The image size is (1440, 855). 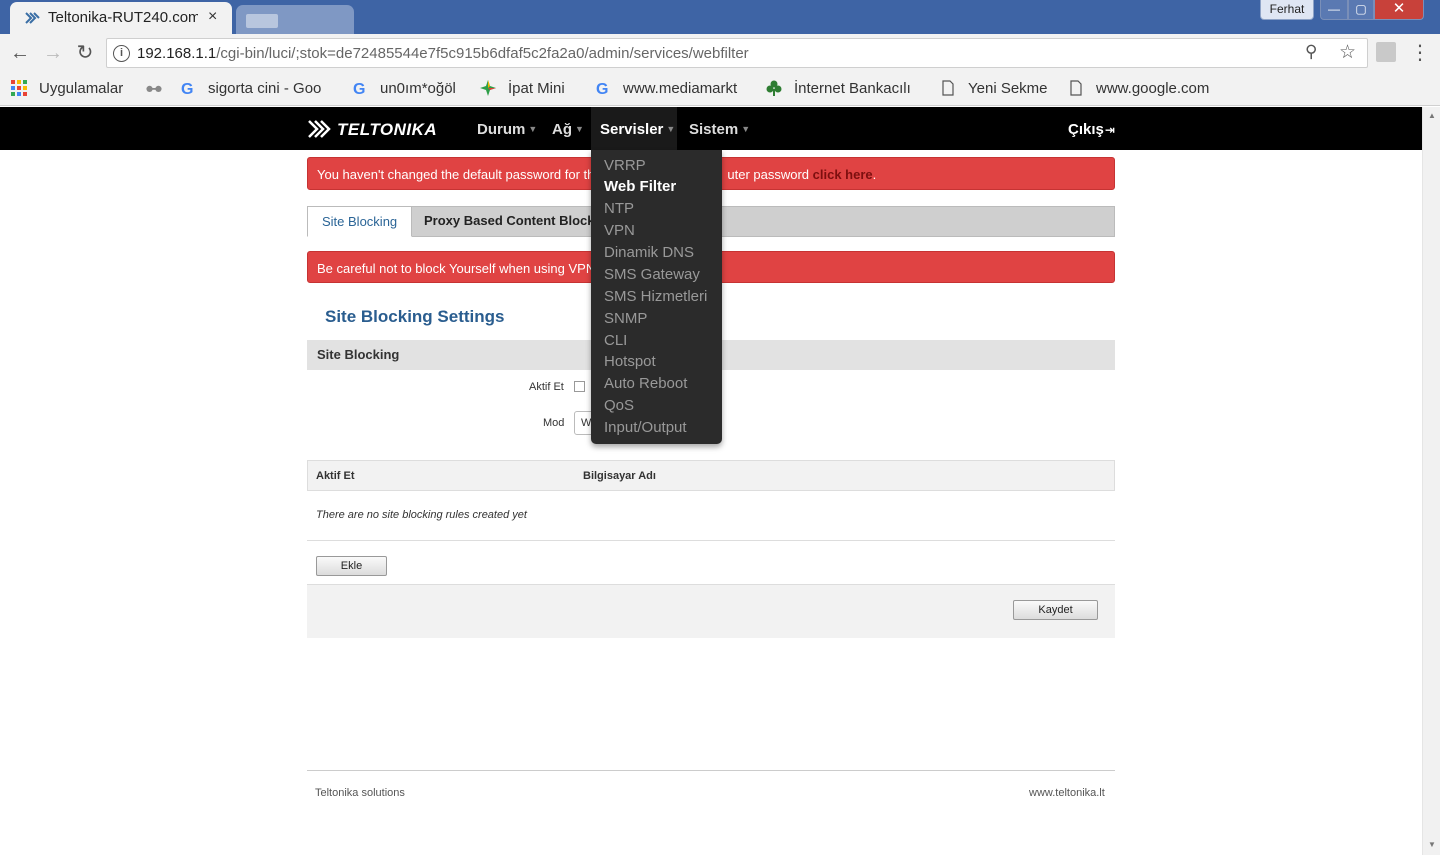 What do you see at coordinates (619, 230) in the screenshot?
I see `menu-item-vpn: VPN` at bounding box center [619, 230].